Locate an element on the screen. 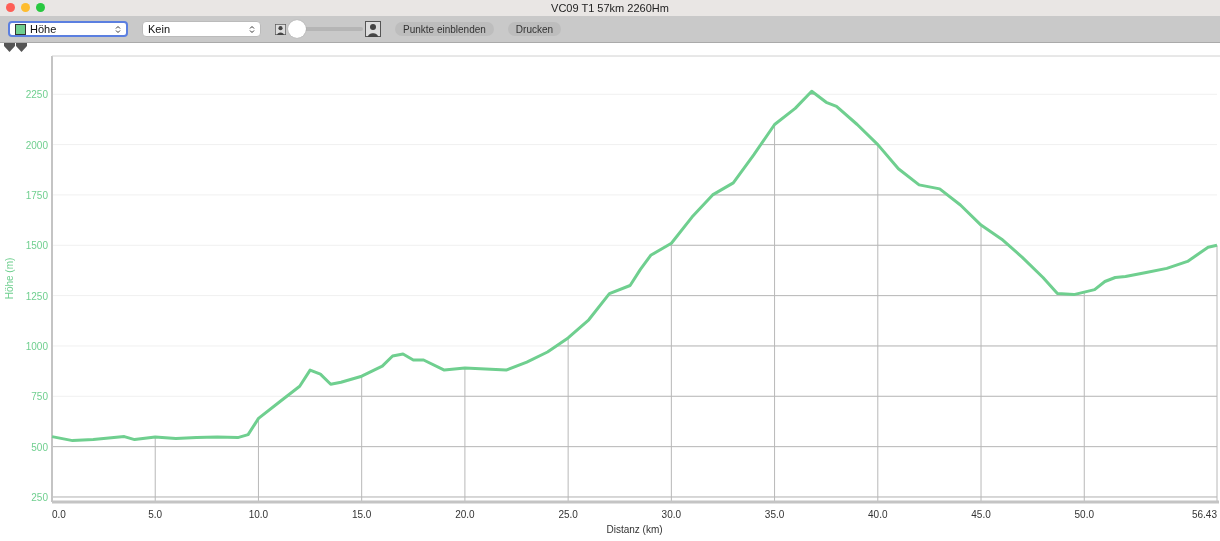 The width and height of the screenshot is (1220, 541). small-person-icon is located at coordinates (280, 29).